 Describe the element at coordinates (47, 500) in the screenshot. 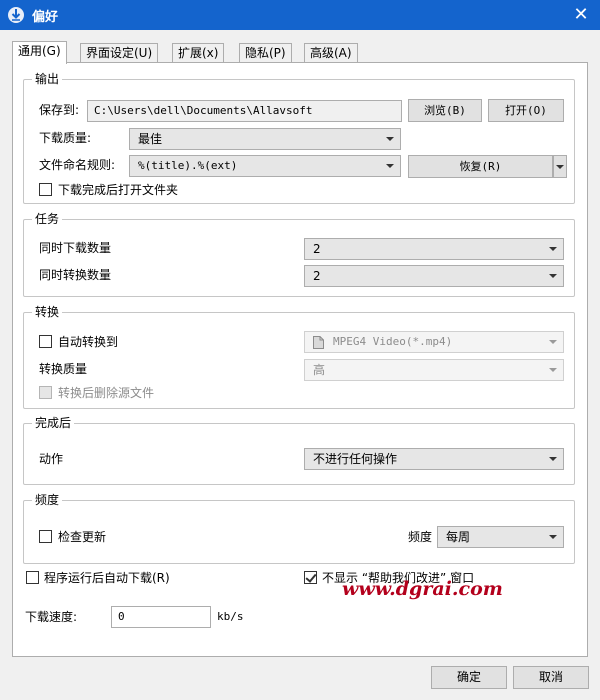

I see `frequency-group-title: 频度` at that location.